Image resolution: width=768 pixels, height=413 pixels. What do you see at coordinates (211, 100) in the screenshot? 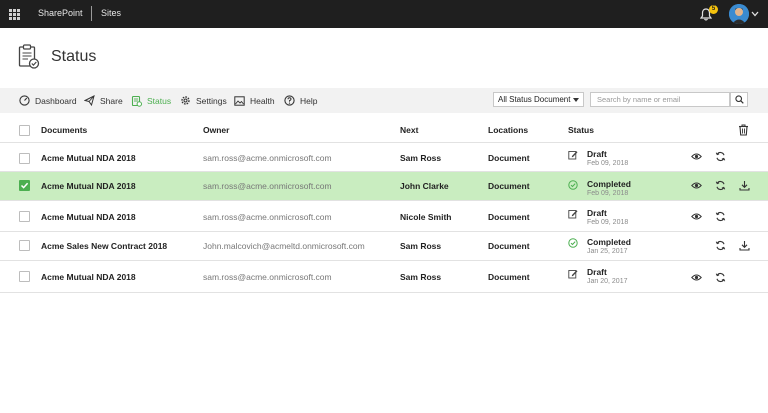
I see `toolbar-settings-label: Settings` at bounding box center [211, 100].